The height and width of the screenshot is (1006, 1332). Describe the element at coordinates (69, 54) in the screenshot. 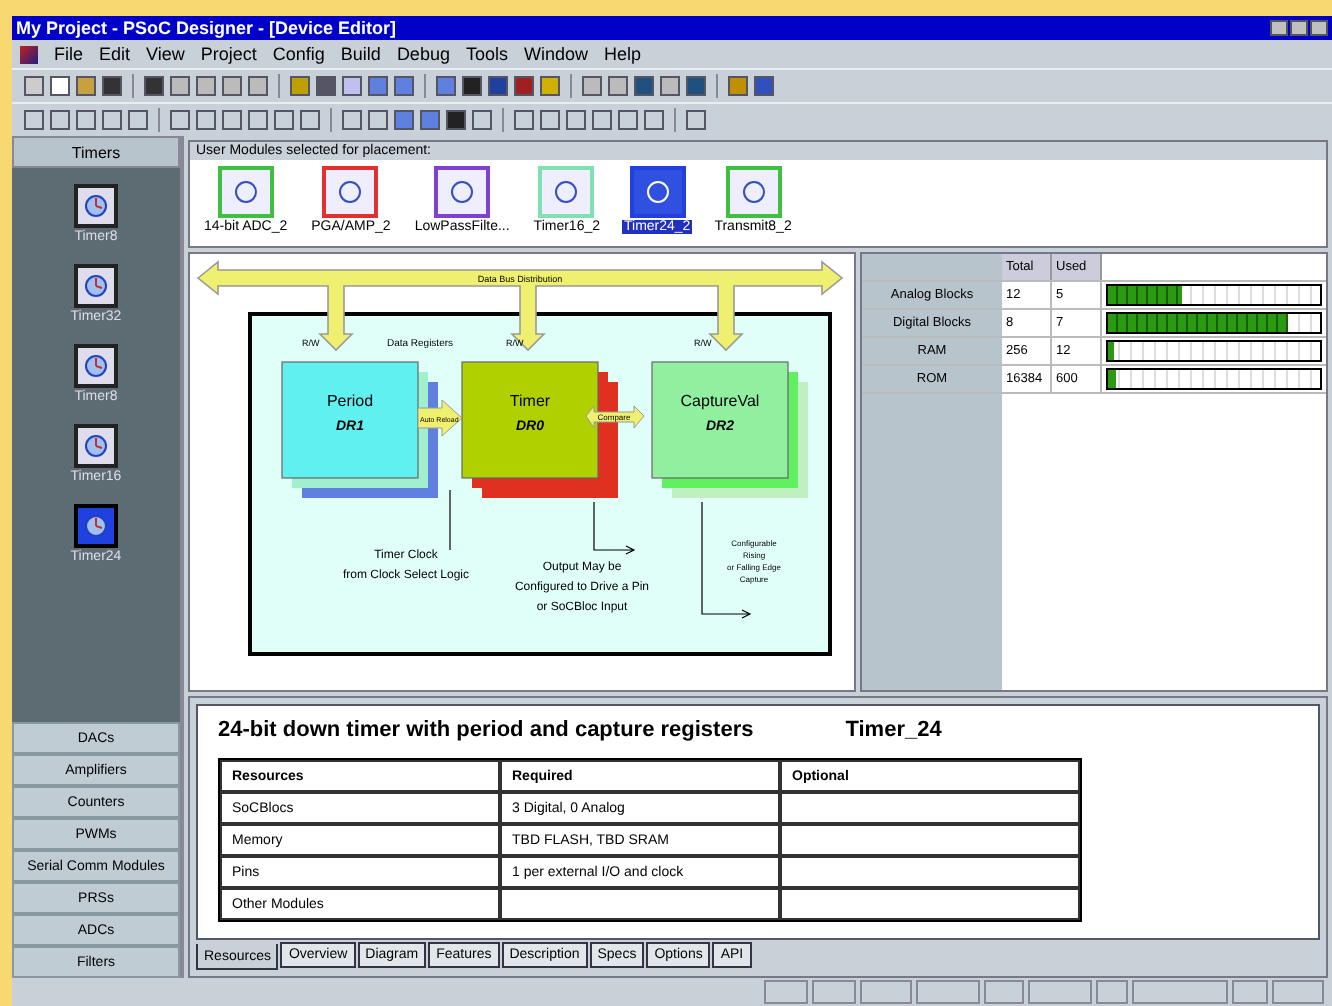

I see `menu-item: File` at that location.